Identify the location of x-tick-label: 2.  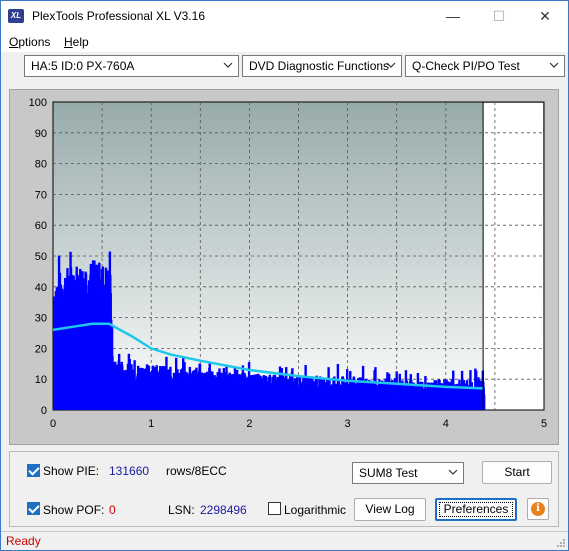
(249, 424).